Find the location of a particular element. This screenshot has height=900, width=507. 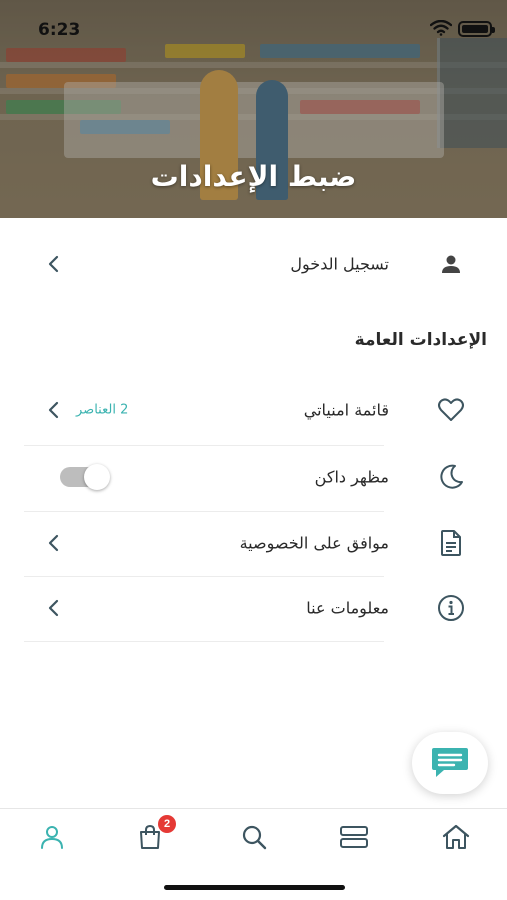

moon-icon is located at coordinates (451, 477).